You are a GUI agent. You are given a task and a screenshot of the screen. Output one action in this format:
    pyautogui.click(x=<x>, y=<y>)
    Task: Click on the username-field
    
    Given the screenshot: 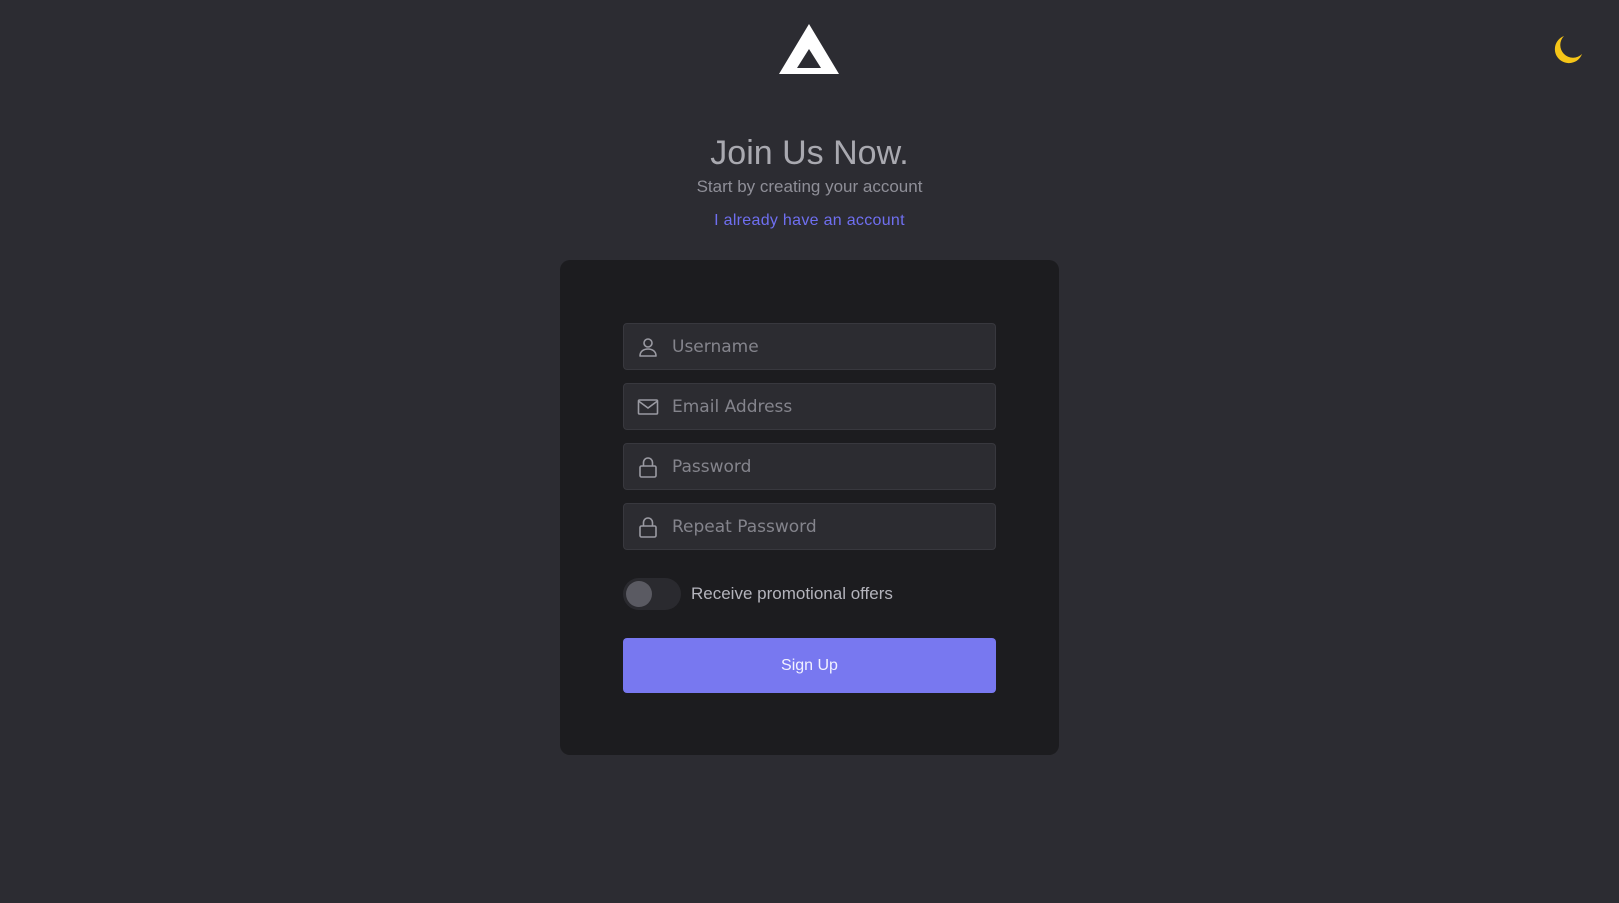 What is the action you would take?
    pyautogui.click(x=809, y=346)
    